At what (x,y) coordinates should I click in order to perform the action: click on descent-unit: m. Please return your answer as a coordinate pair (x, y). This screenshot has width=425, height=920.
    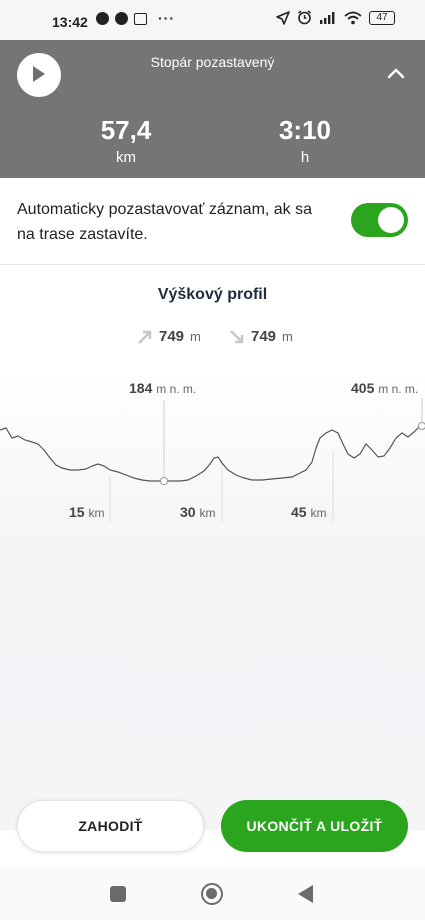
    Looking at the image, I should click on (287, 336).